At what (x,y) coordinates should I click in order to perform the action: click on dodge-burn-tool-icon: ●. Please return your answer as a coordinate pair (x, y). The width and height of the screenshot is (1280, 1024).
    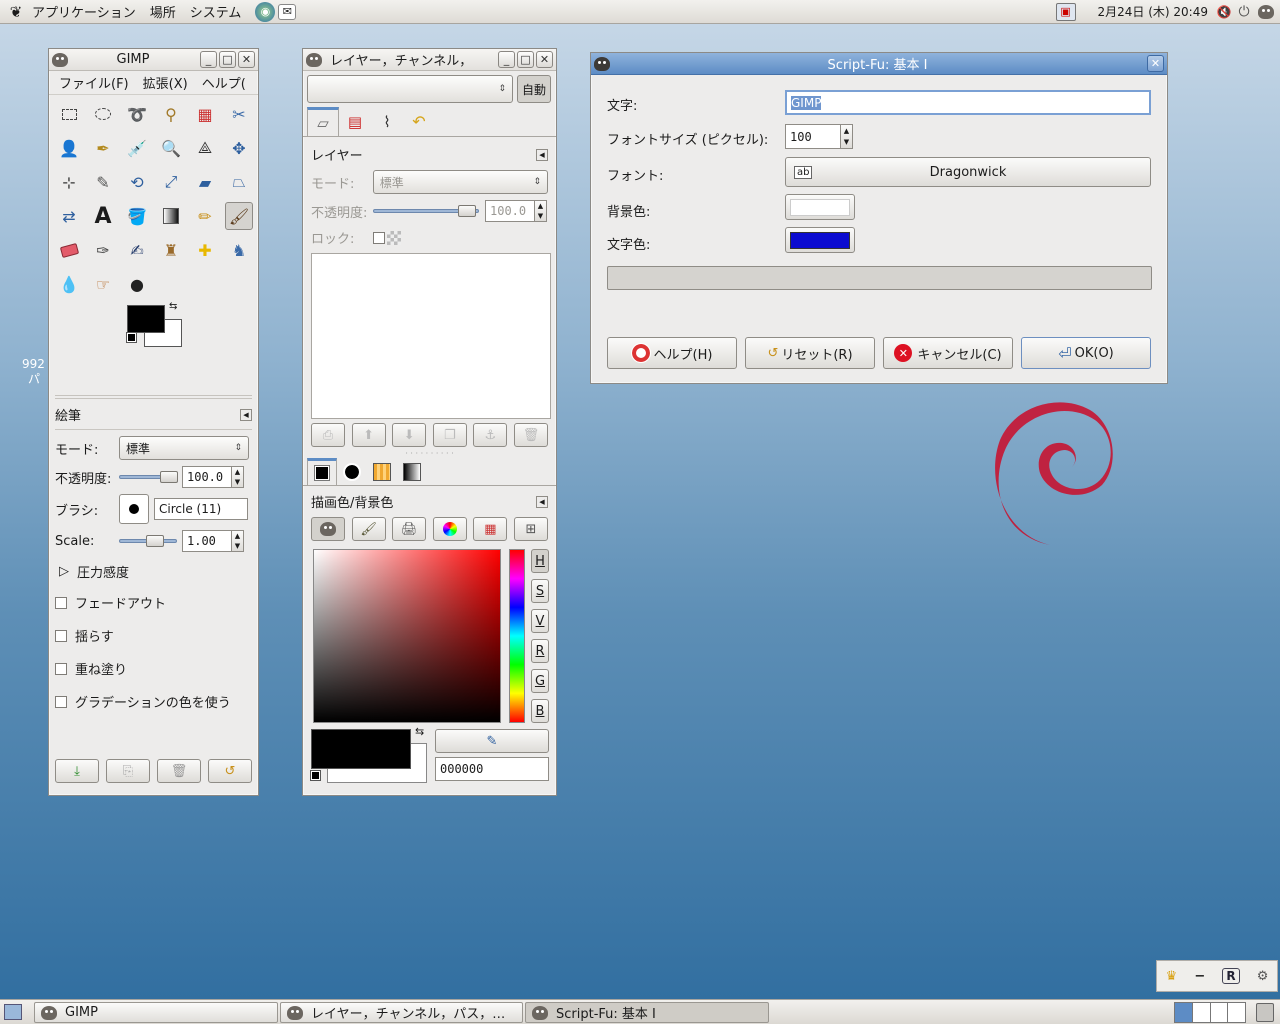
    Looking at the image, I should click on (137, 284).